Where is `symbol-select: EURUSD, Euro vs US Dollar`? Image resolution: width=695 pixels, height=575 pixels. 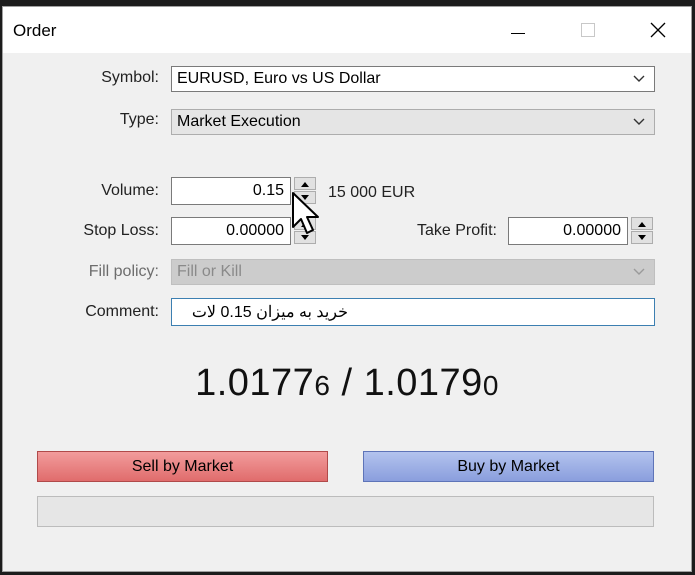 symbol-select: EURUSD, Euro vs US Dollar is located at coordinates (413, 79).